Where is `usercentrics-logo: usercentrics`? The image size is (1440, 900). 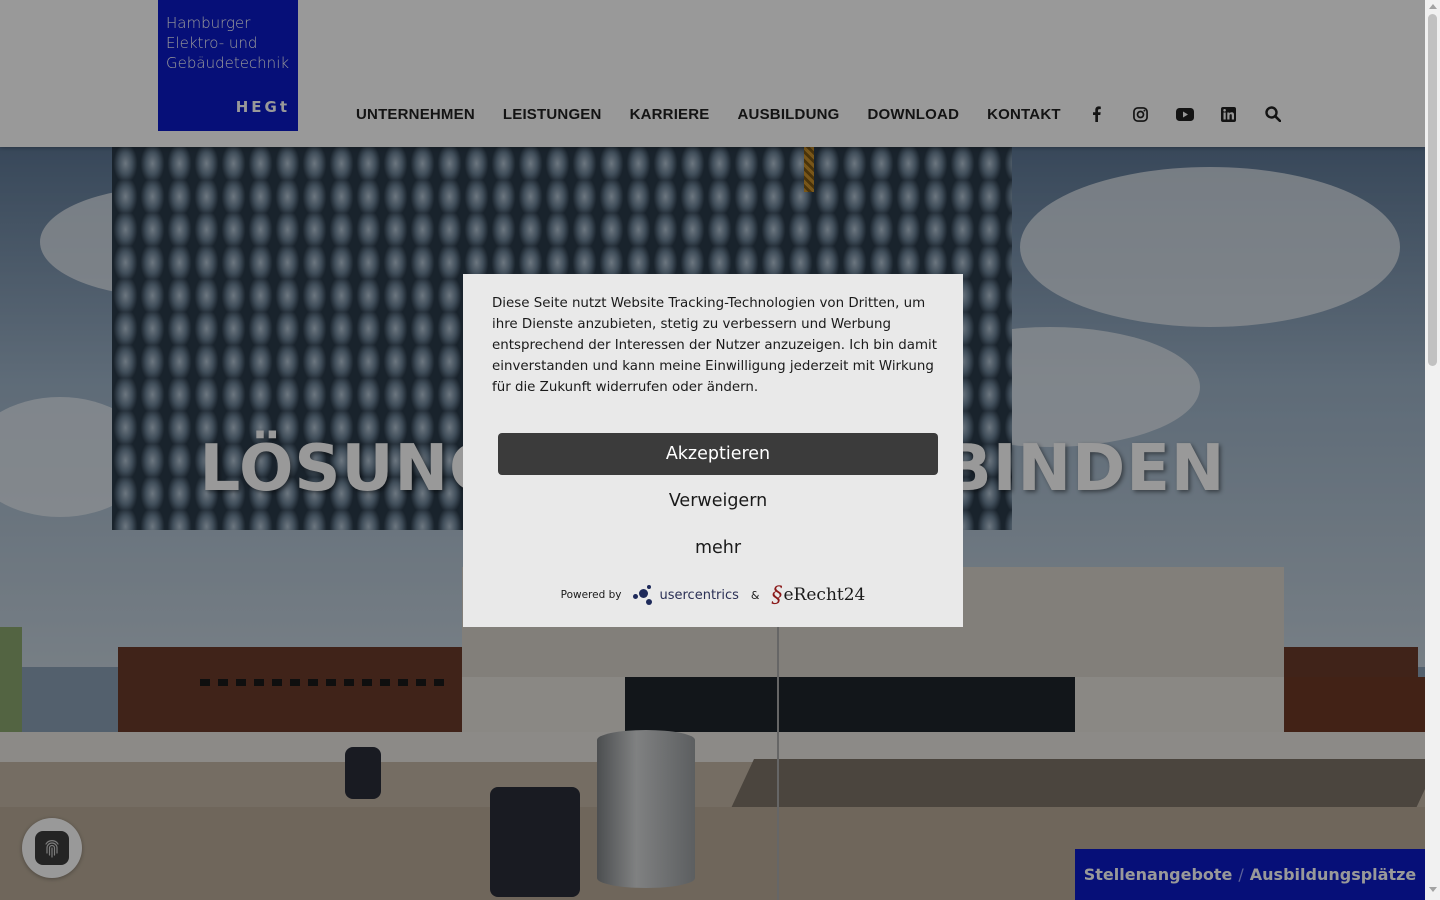
usercentrics-logo: usercentrics is located at coordinates (686, 595).